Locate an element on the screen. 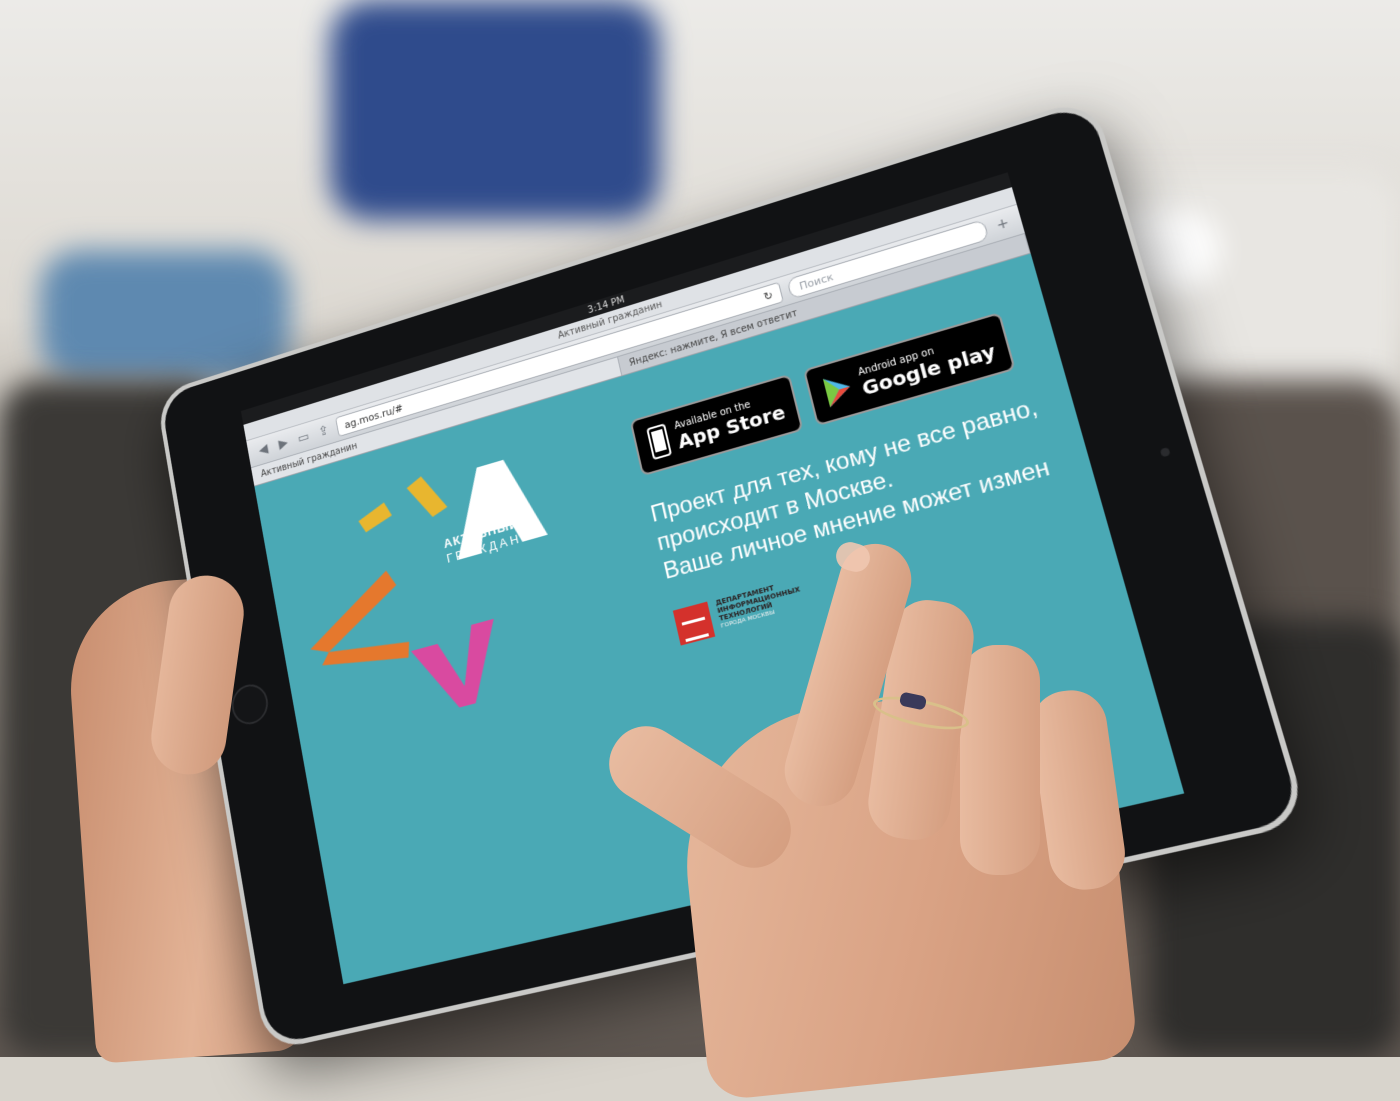 The height and width of the screenshot is (1101, 1400). blurred-monitor is located at coordinates (165, 315).